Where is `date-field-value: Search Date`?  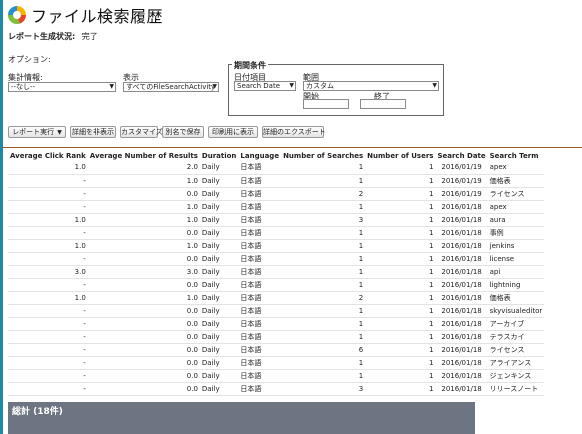
date-field-value: Search Date is located at coordinates (259, 86).